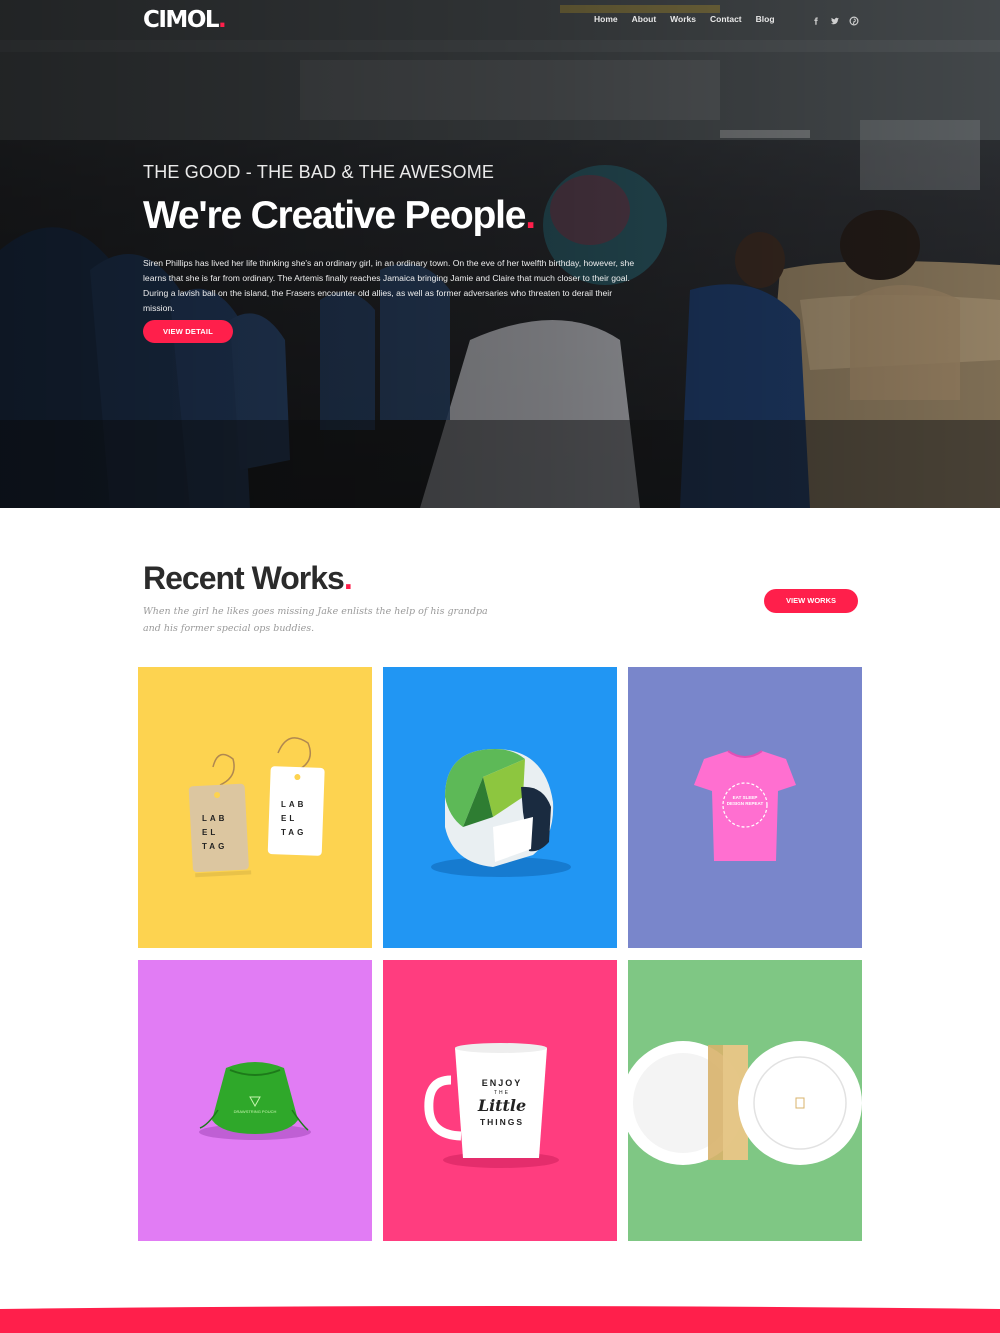 The height and width of the screenshot is (1333, 1000). Describe the element at coordinates (255, 1100) in the screenshot. I see `work-item-drawstring-pouch: DRAWSTRING POUCH` at that location.